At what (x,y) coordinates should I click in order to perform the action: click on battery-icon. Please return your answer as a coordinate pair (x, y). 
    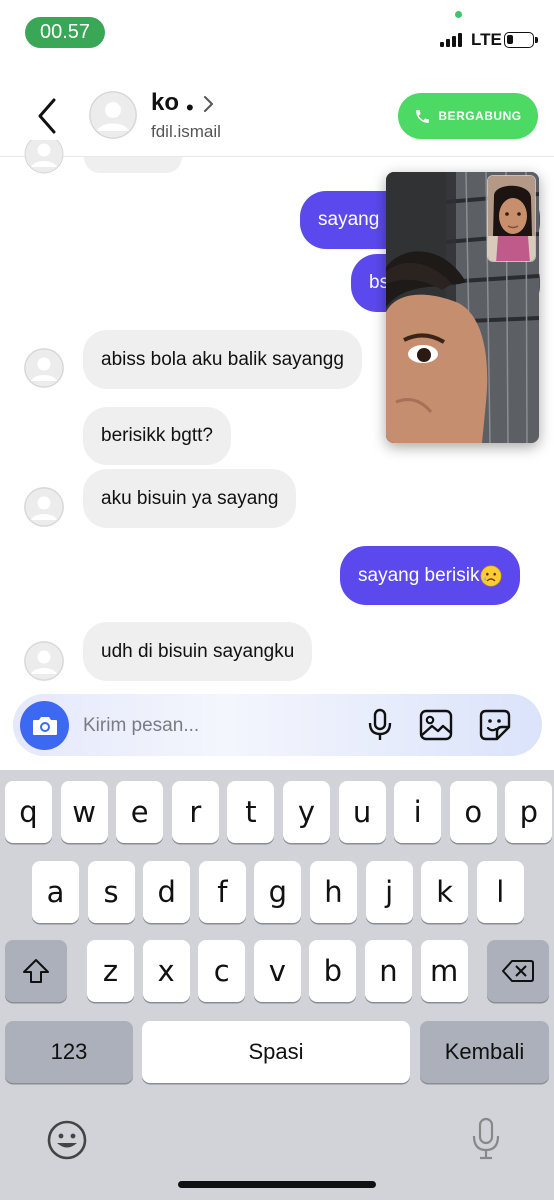
    Looking at the image, I should click on (521, 40).